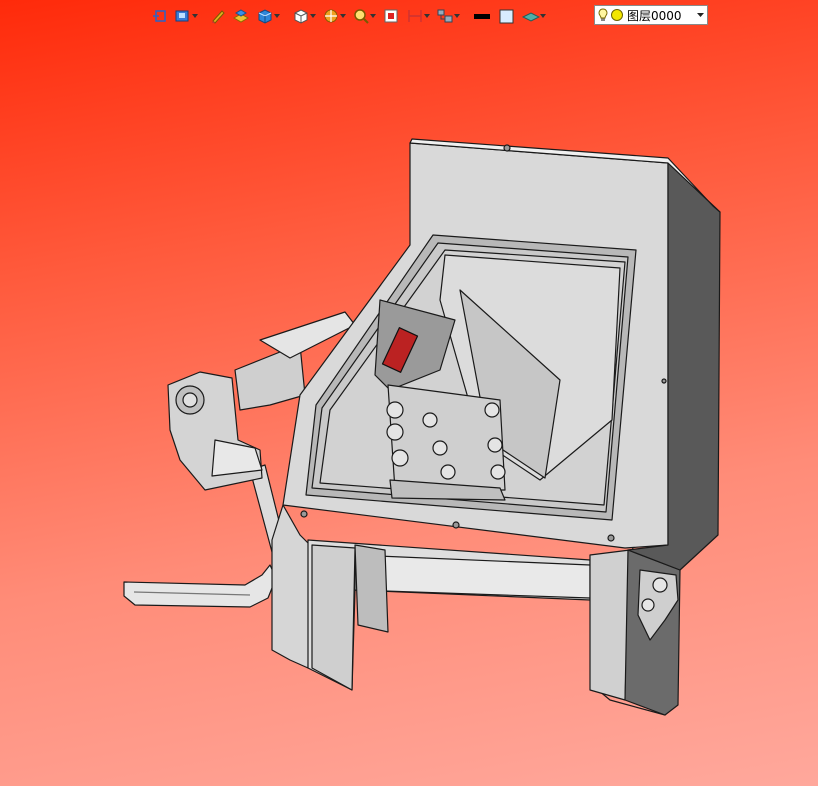 This screenshot has height=786, width=818. I want to click on layer-plane-button, so click(534, 16).